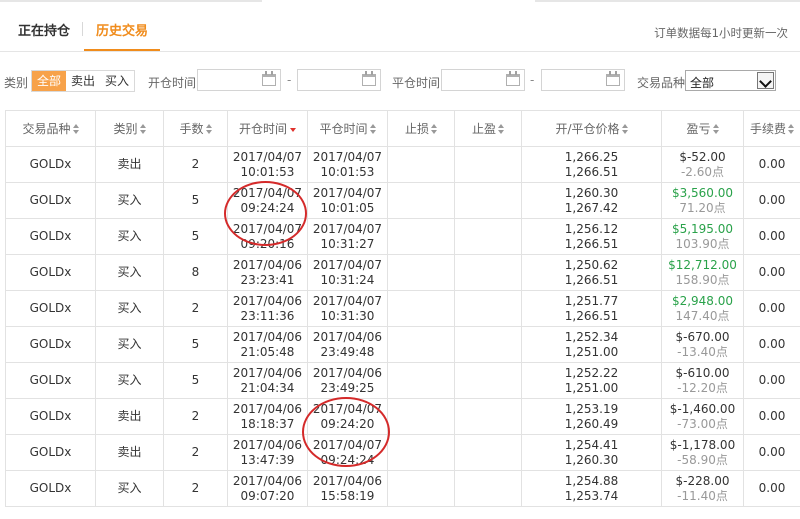 The image size is (800, 519). I want to click on close-date: 2017/04/06, so click(347, 480).